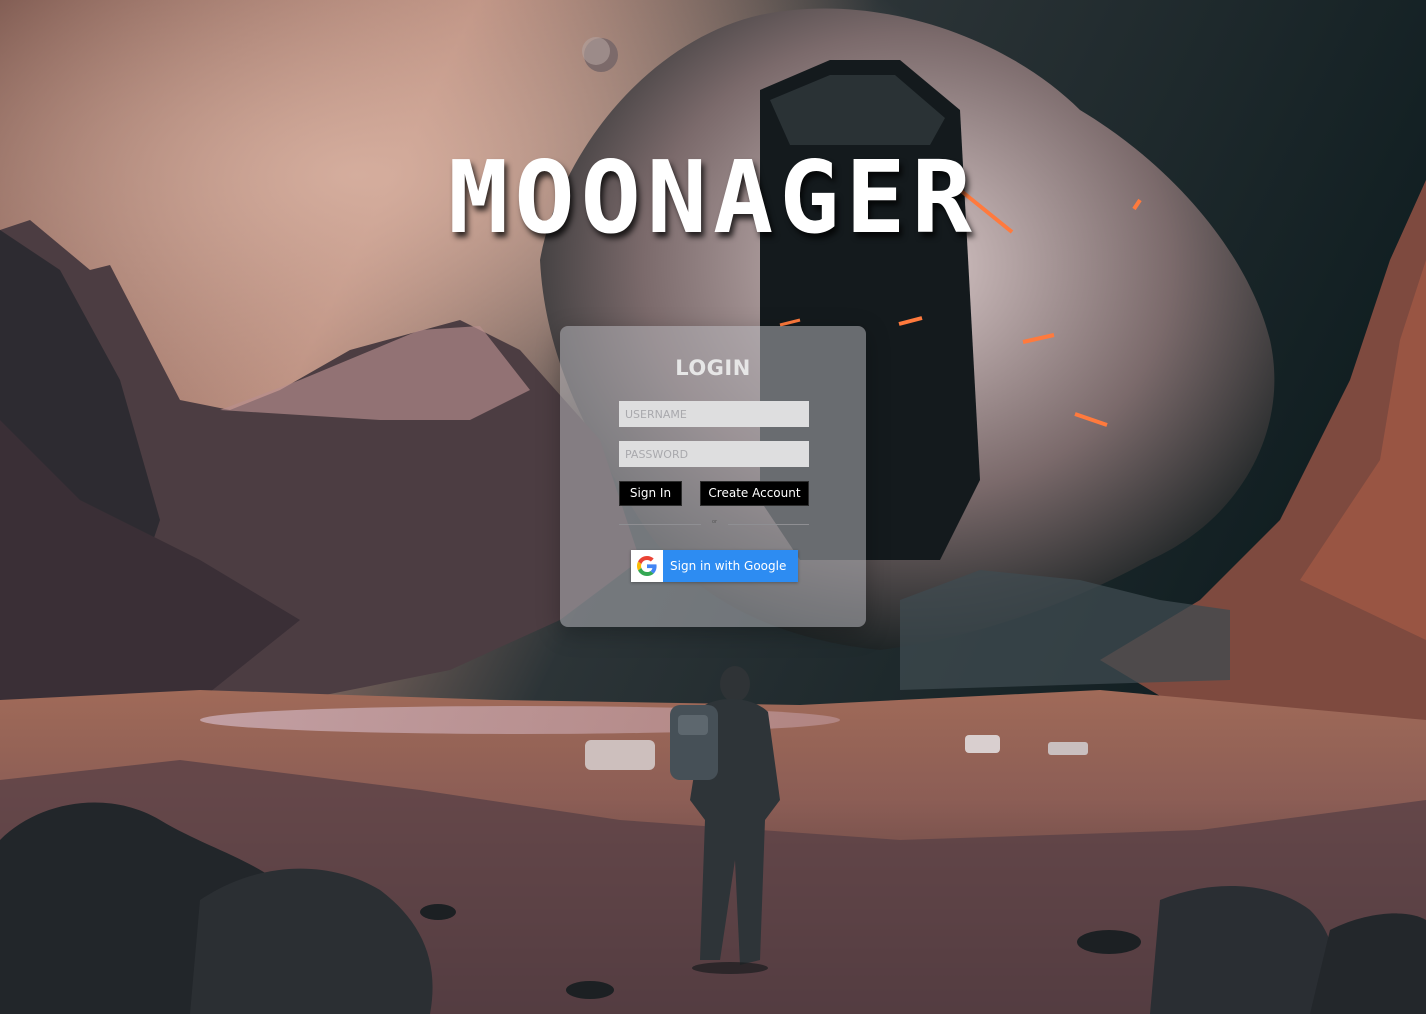 This screenshot has height=1014, width=1426. I want to click on sign-in-button: Sign In, so click(650, 493).